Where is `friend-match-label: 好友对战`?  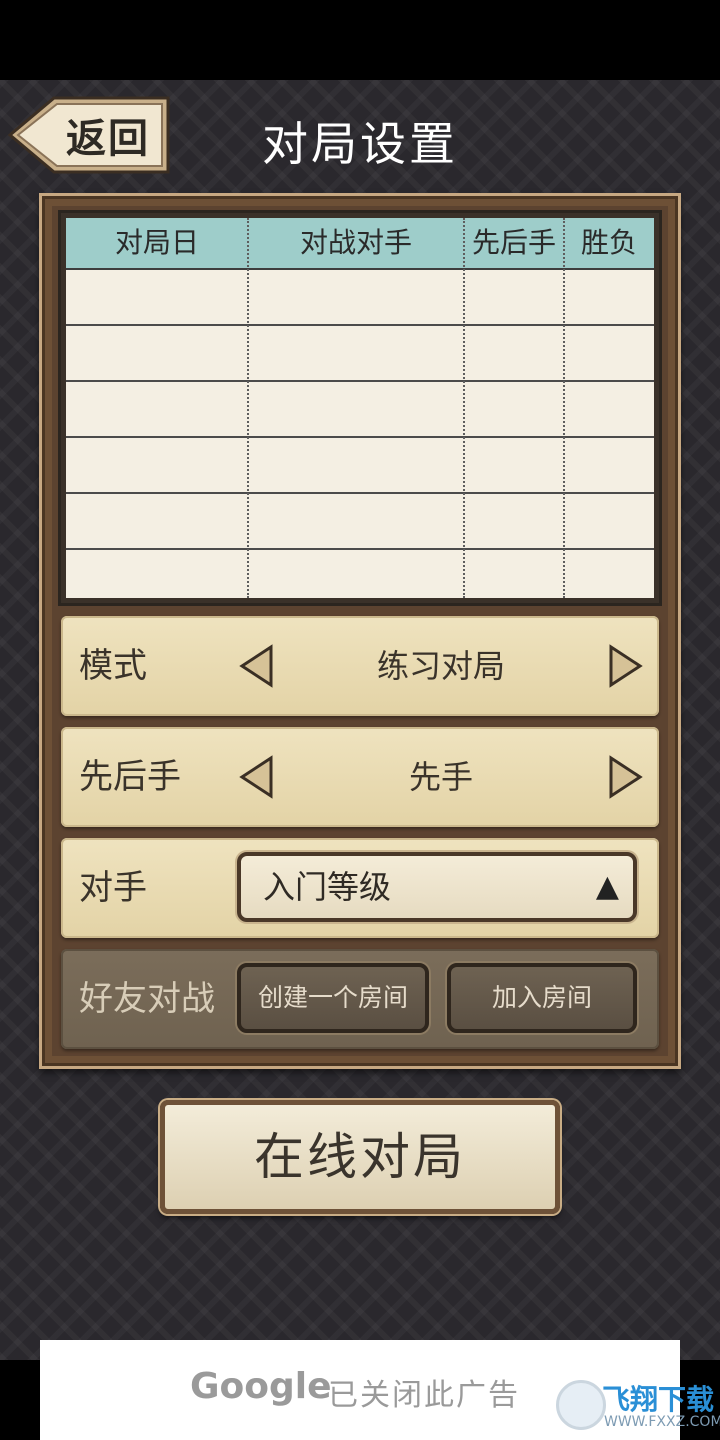
friend-match-label: 好友对战 is located at coordinates (147, 999).